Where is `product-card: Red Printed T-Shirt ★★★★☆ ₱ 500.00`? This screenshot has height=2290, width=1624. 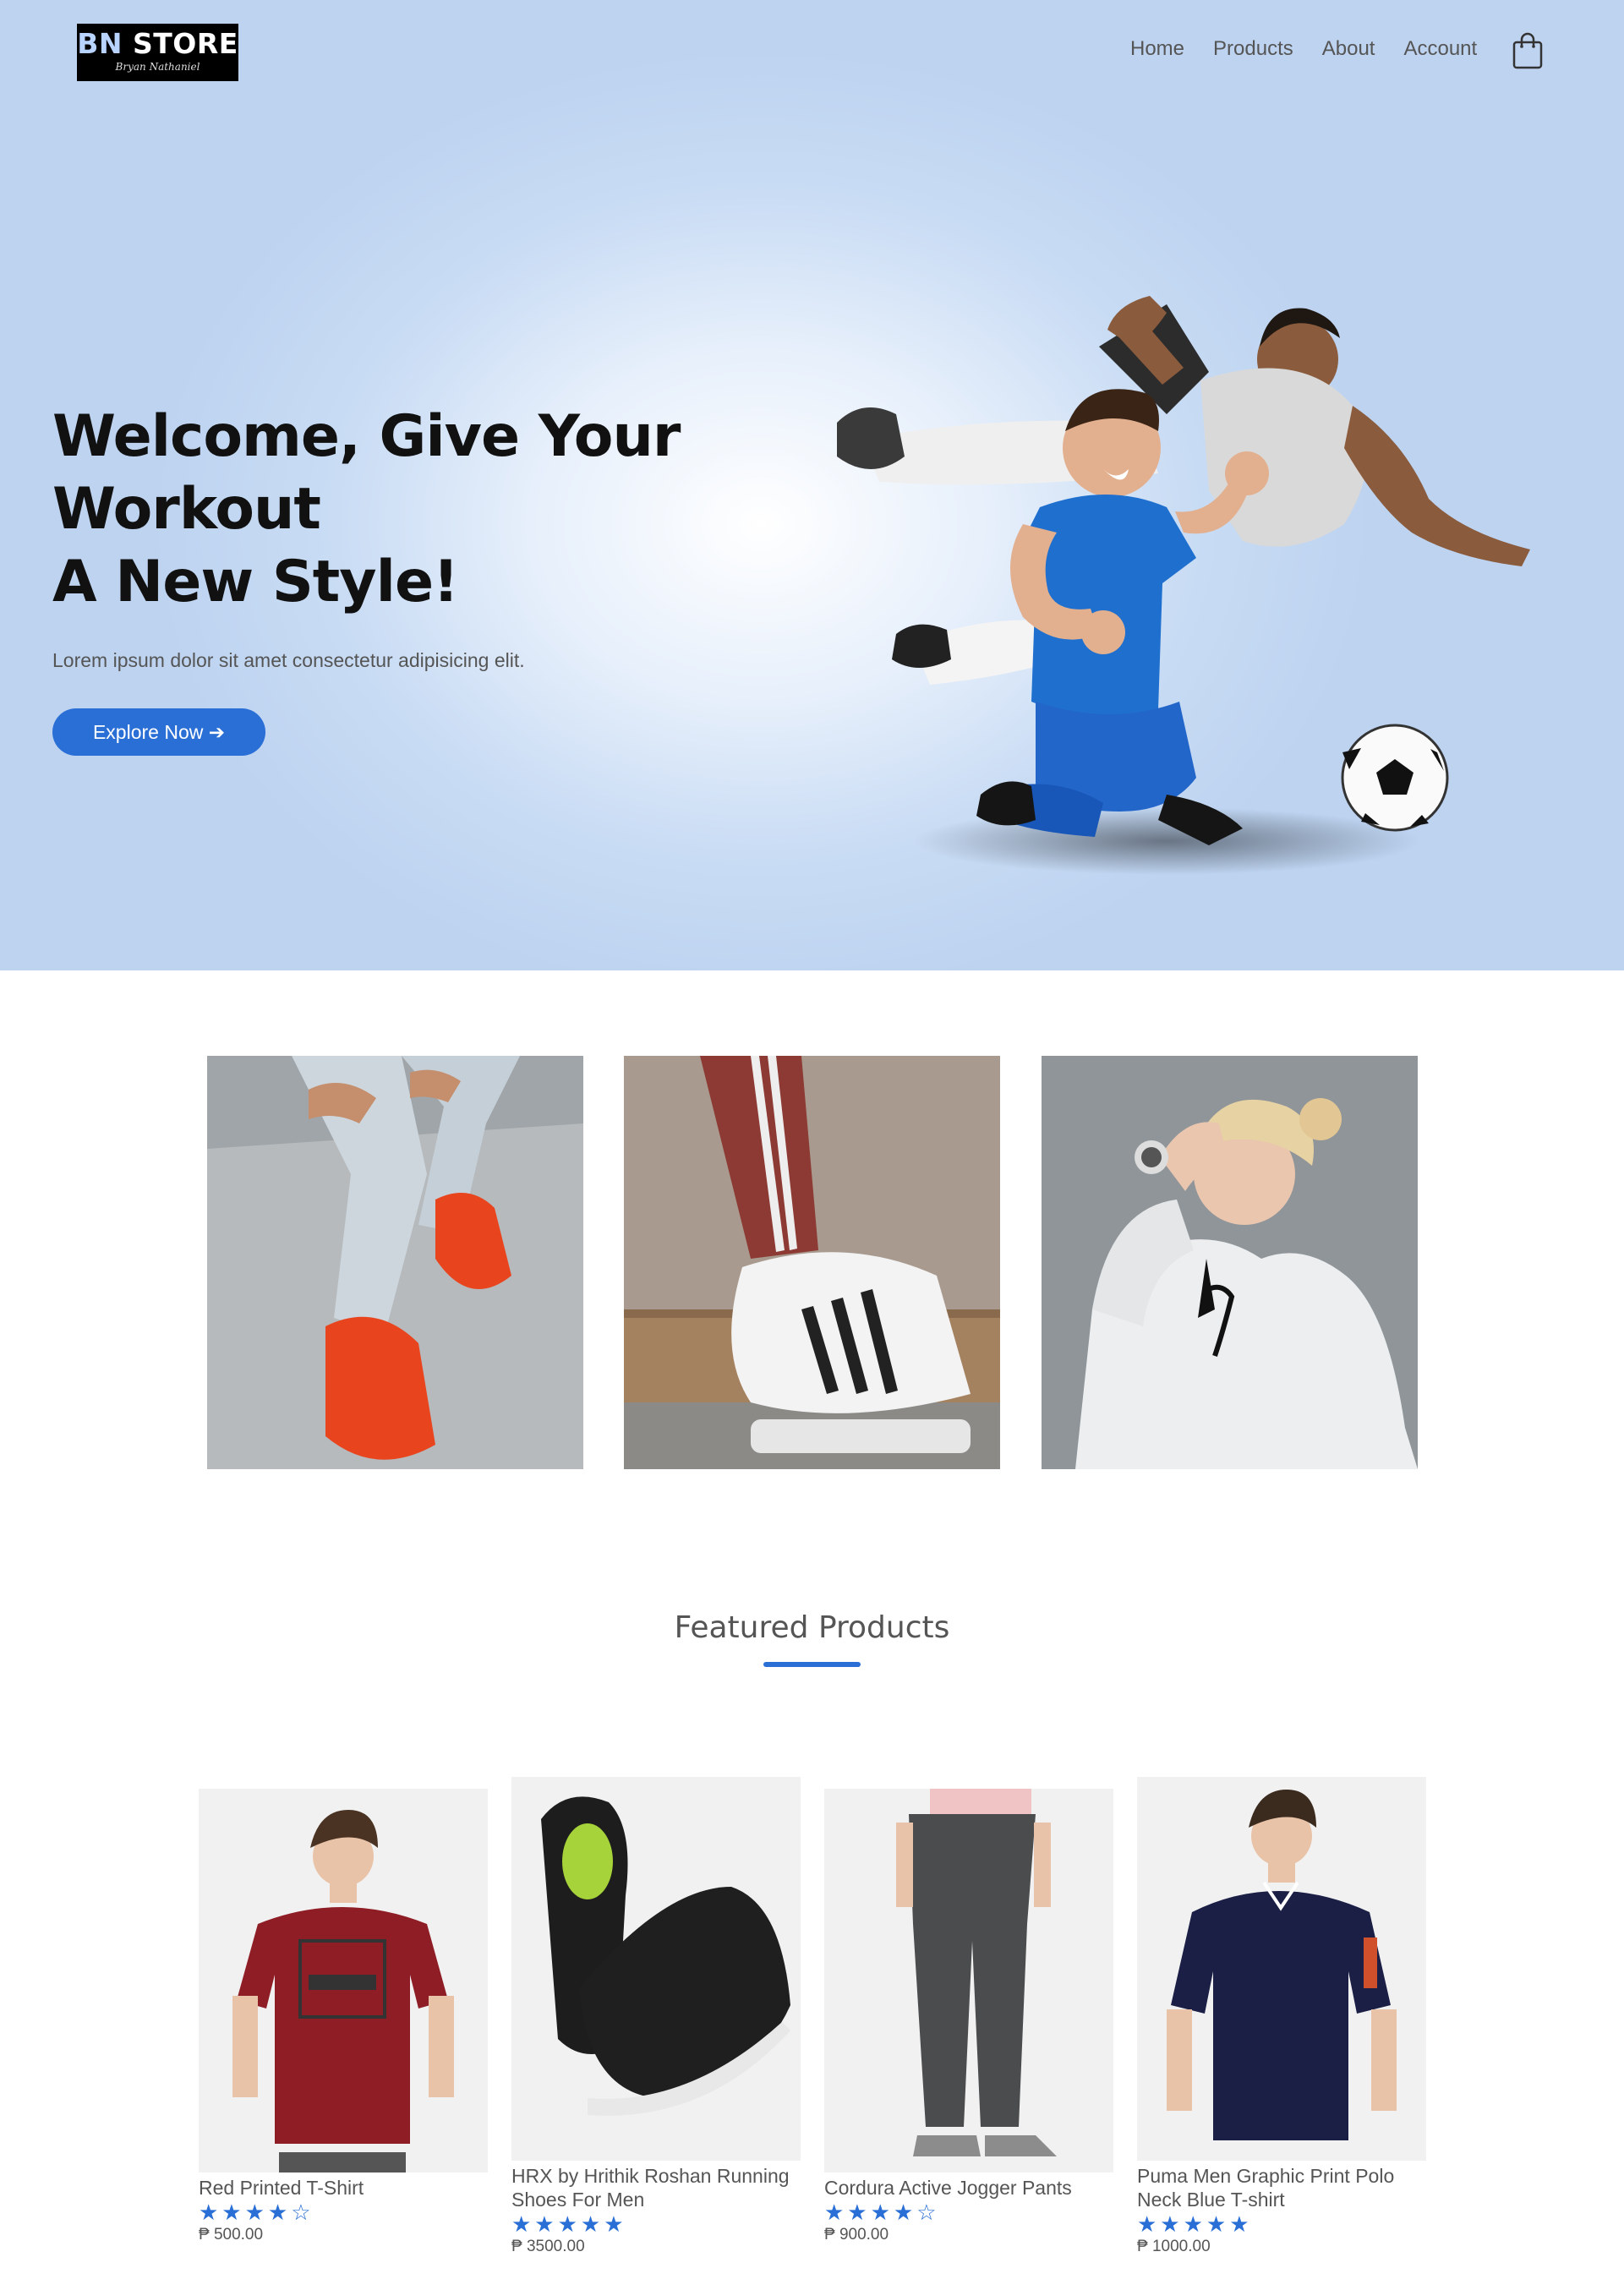
product-card: Red Printed T-Shirt ★★★★☆ ₱ 500.00 is located at coordinates (343, 2017).